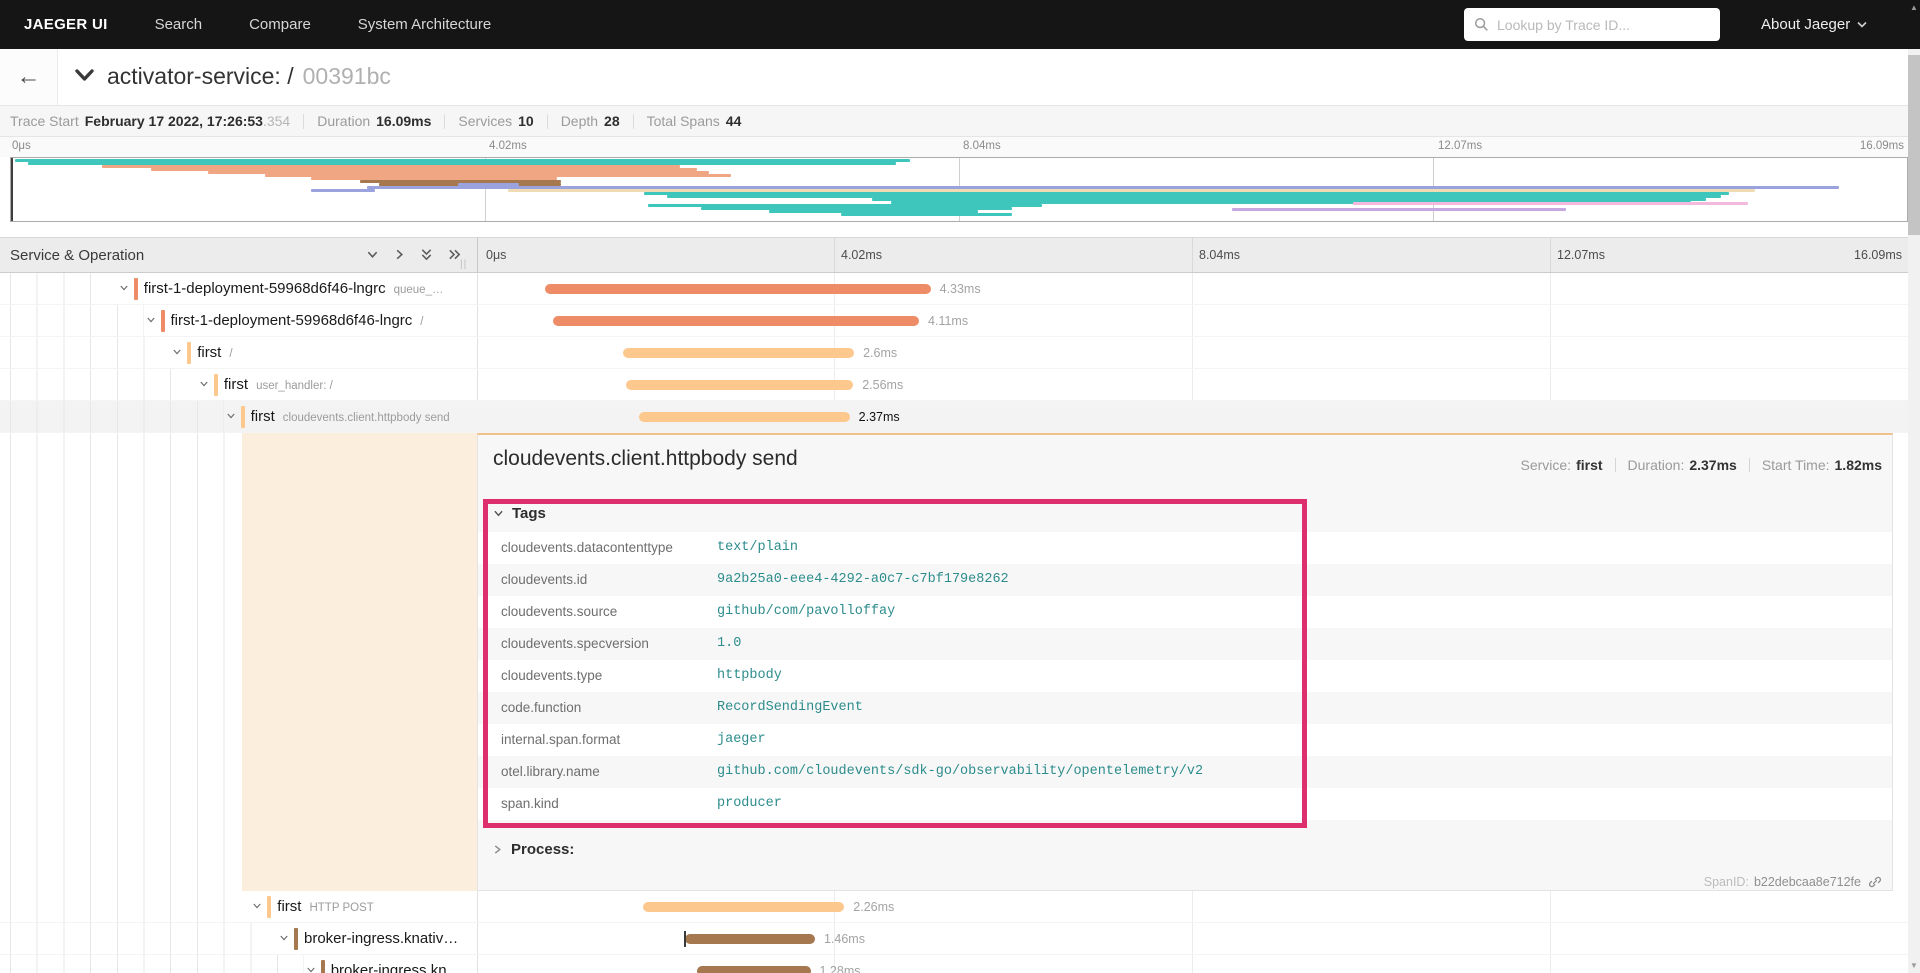 The image size is (1920, 973). Describe the element at coordinates (948, 321) in the screenshot. I see `span-duration-label: 4.11ms` at that location.